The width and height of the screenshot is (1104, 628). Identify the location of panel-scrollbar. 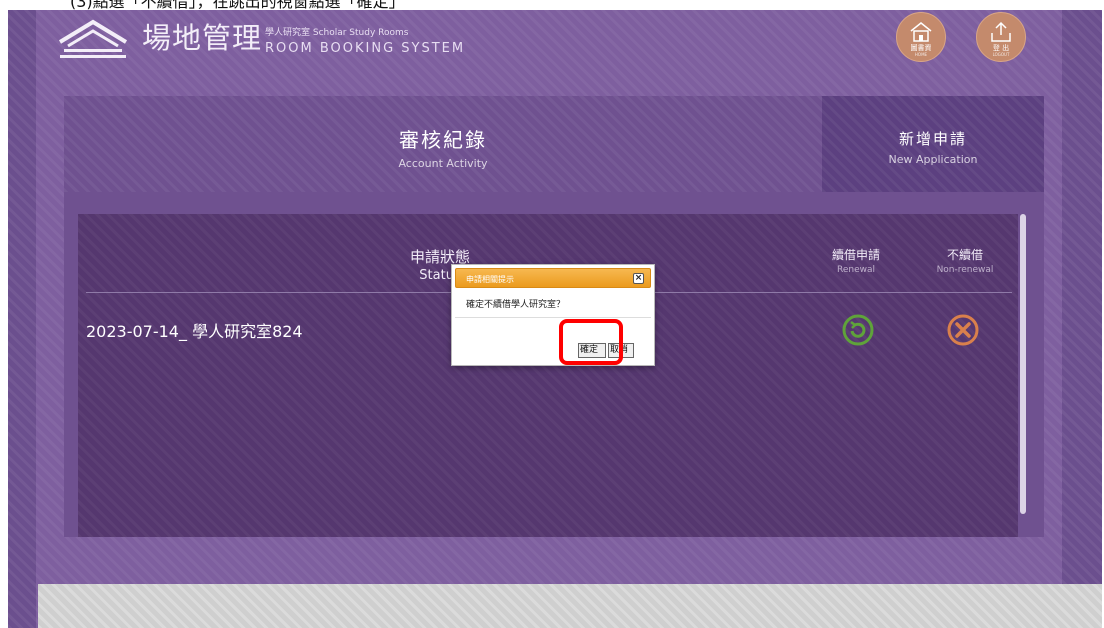
(1023, 364).